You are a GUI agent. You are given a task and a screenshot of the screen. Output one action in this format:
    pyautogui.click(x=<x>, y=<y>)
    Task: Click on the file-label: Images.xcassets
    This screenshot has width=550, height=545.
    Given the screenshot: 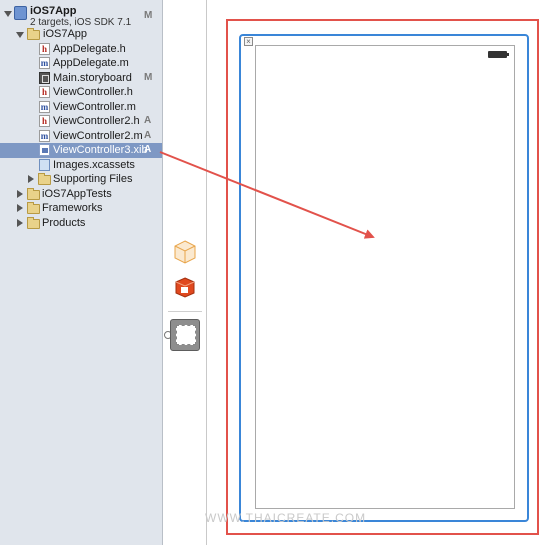 What is the action you would take?
    pyautogui.click(x=94, y=164)
    